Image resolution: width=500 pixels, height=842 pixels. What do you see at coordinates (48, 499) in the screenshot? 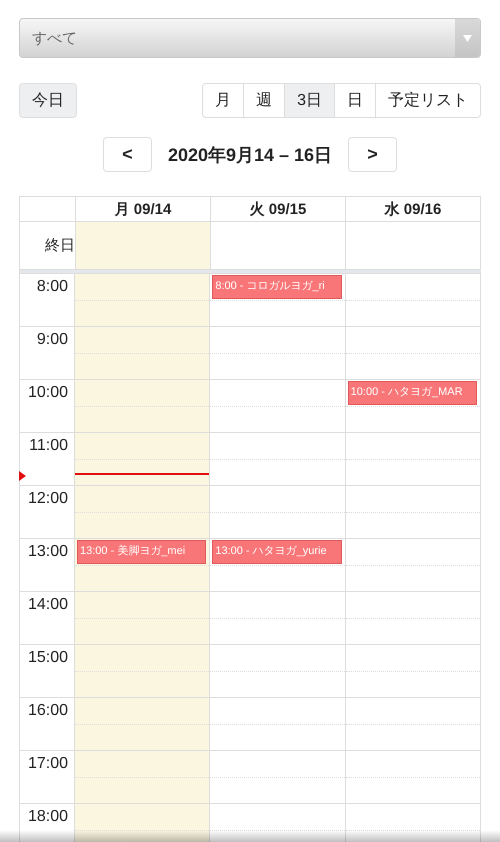
I see `hour-label: 12:00` at bounding box center [48, 499].